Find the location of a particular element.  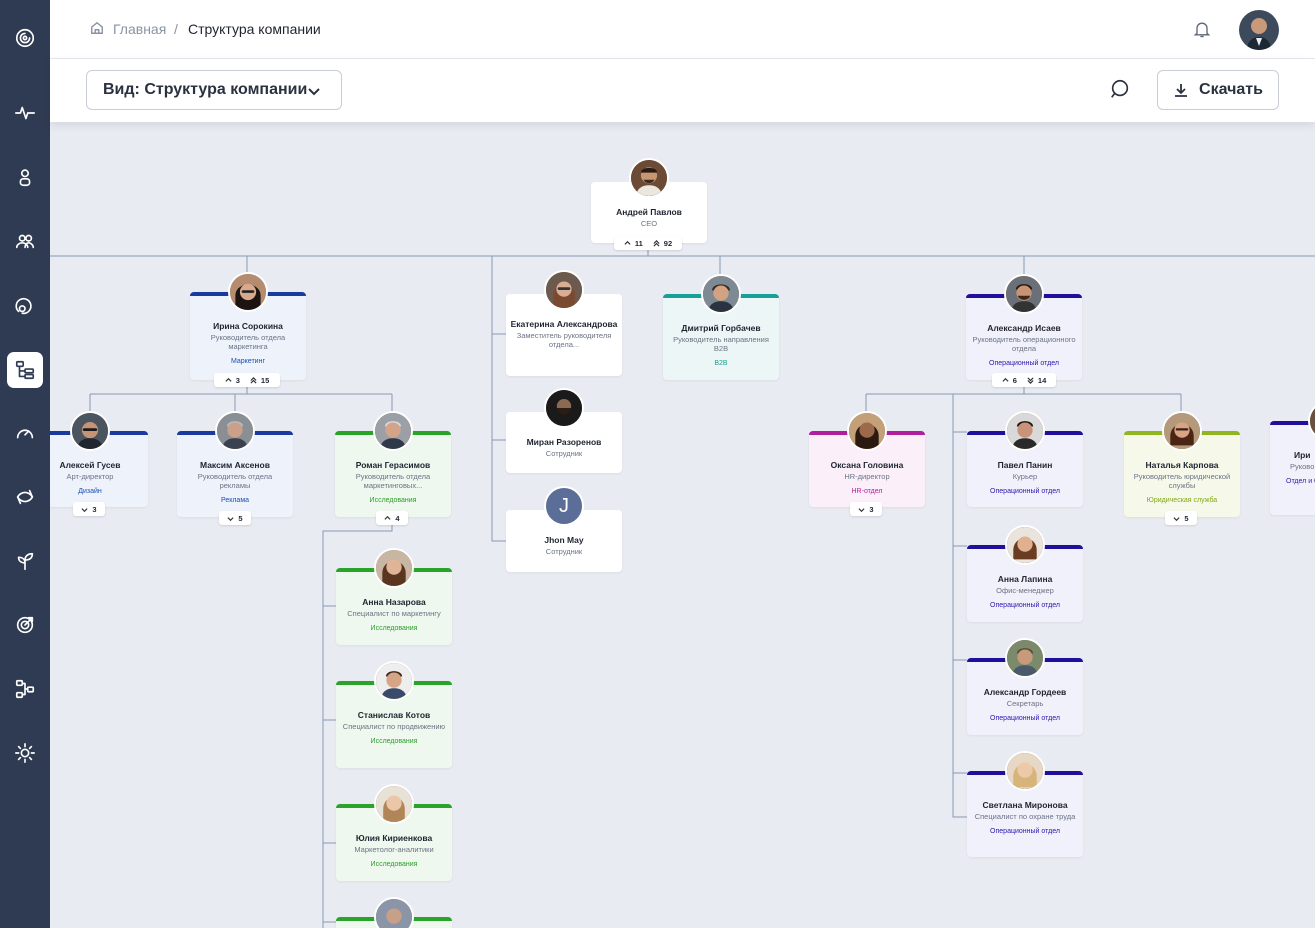

employee-name: Юлия Кириенкова is located at coordinates (394, 838).